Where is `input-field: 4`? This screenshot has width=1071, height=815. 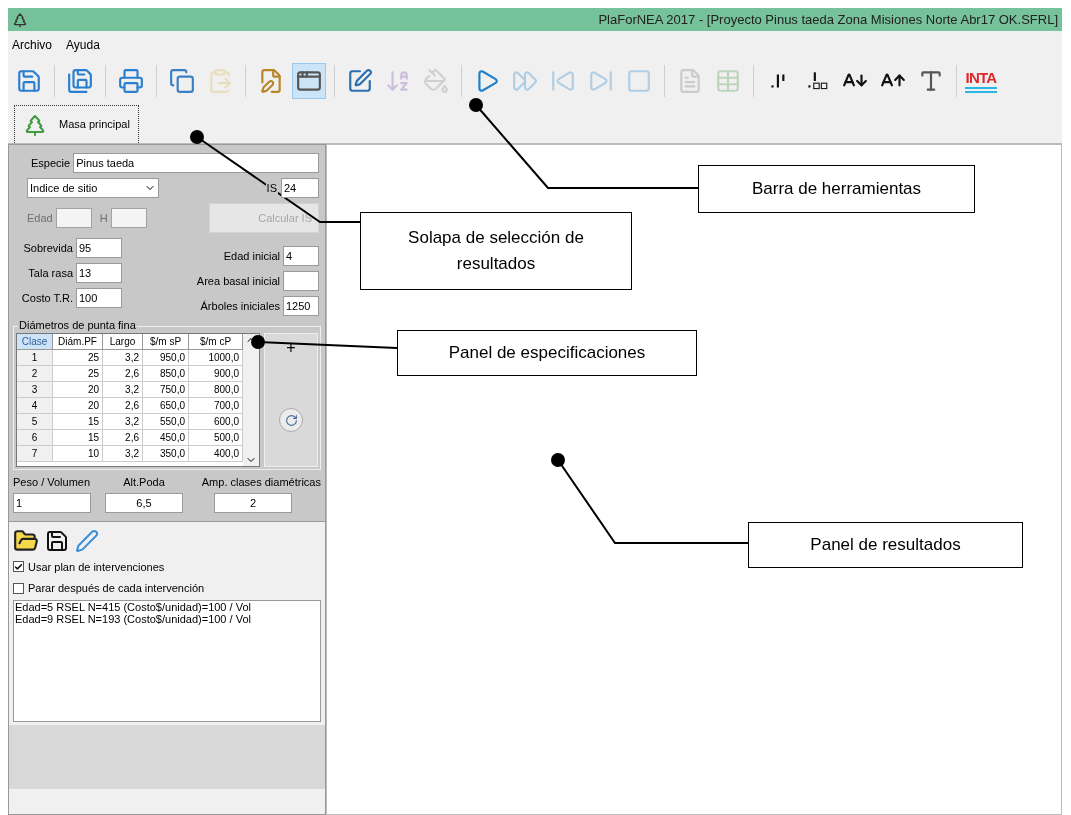
input-field: 4 is located at coordinates (301, 256).